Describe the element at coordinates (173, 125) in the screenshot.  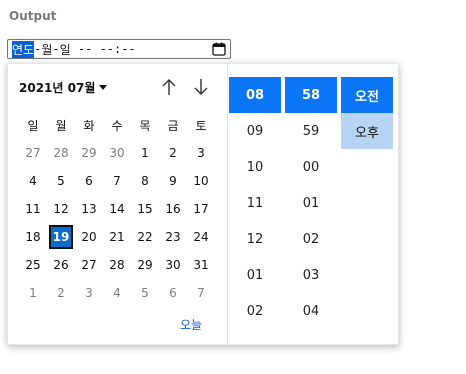
I see `weekday-header: 금` at that location.